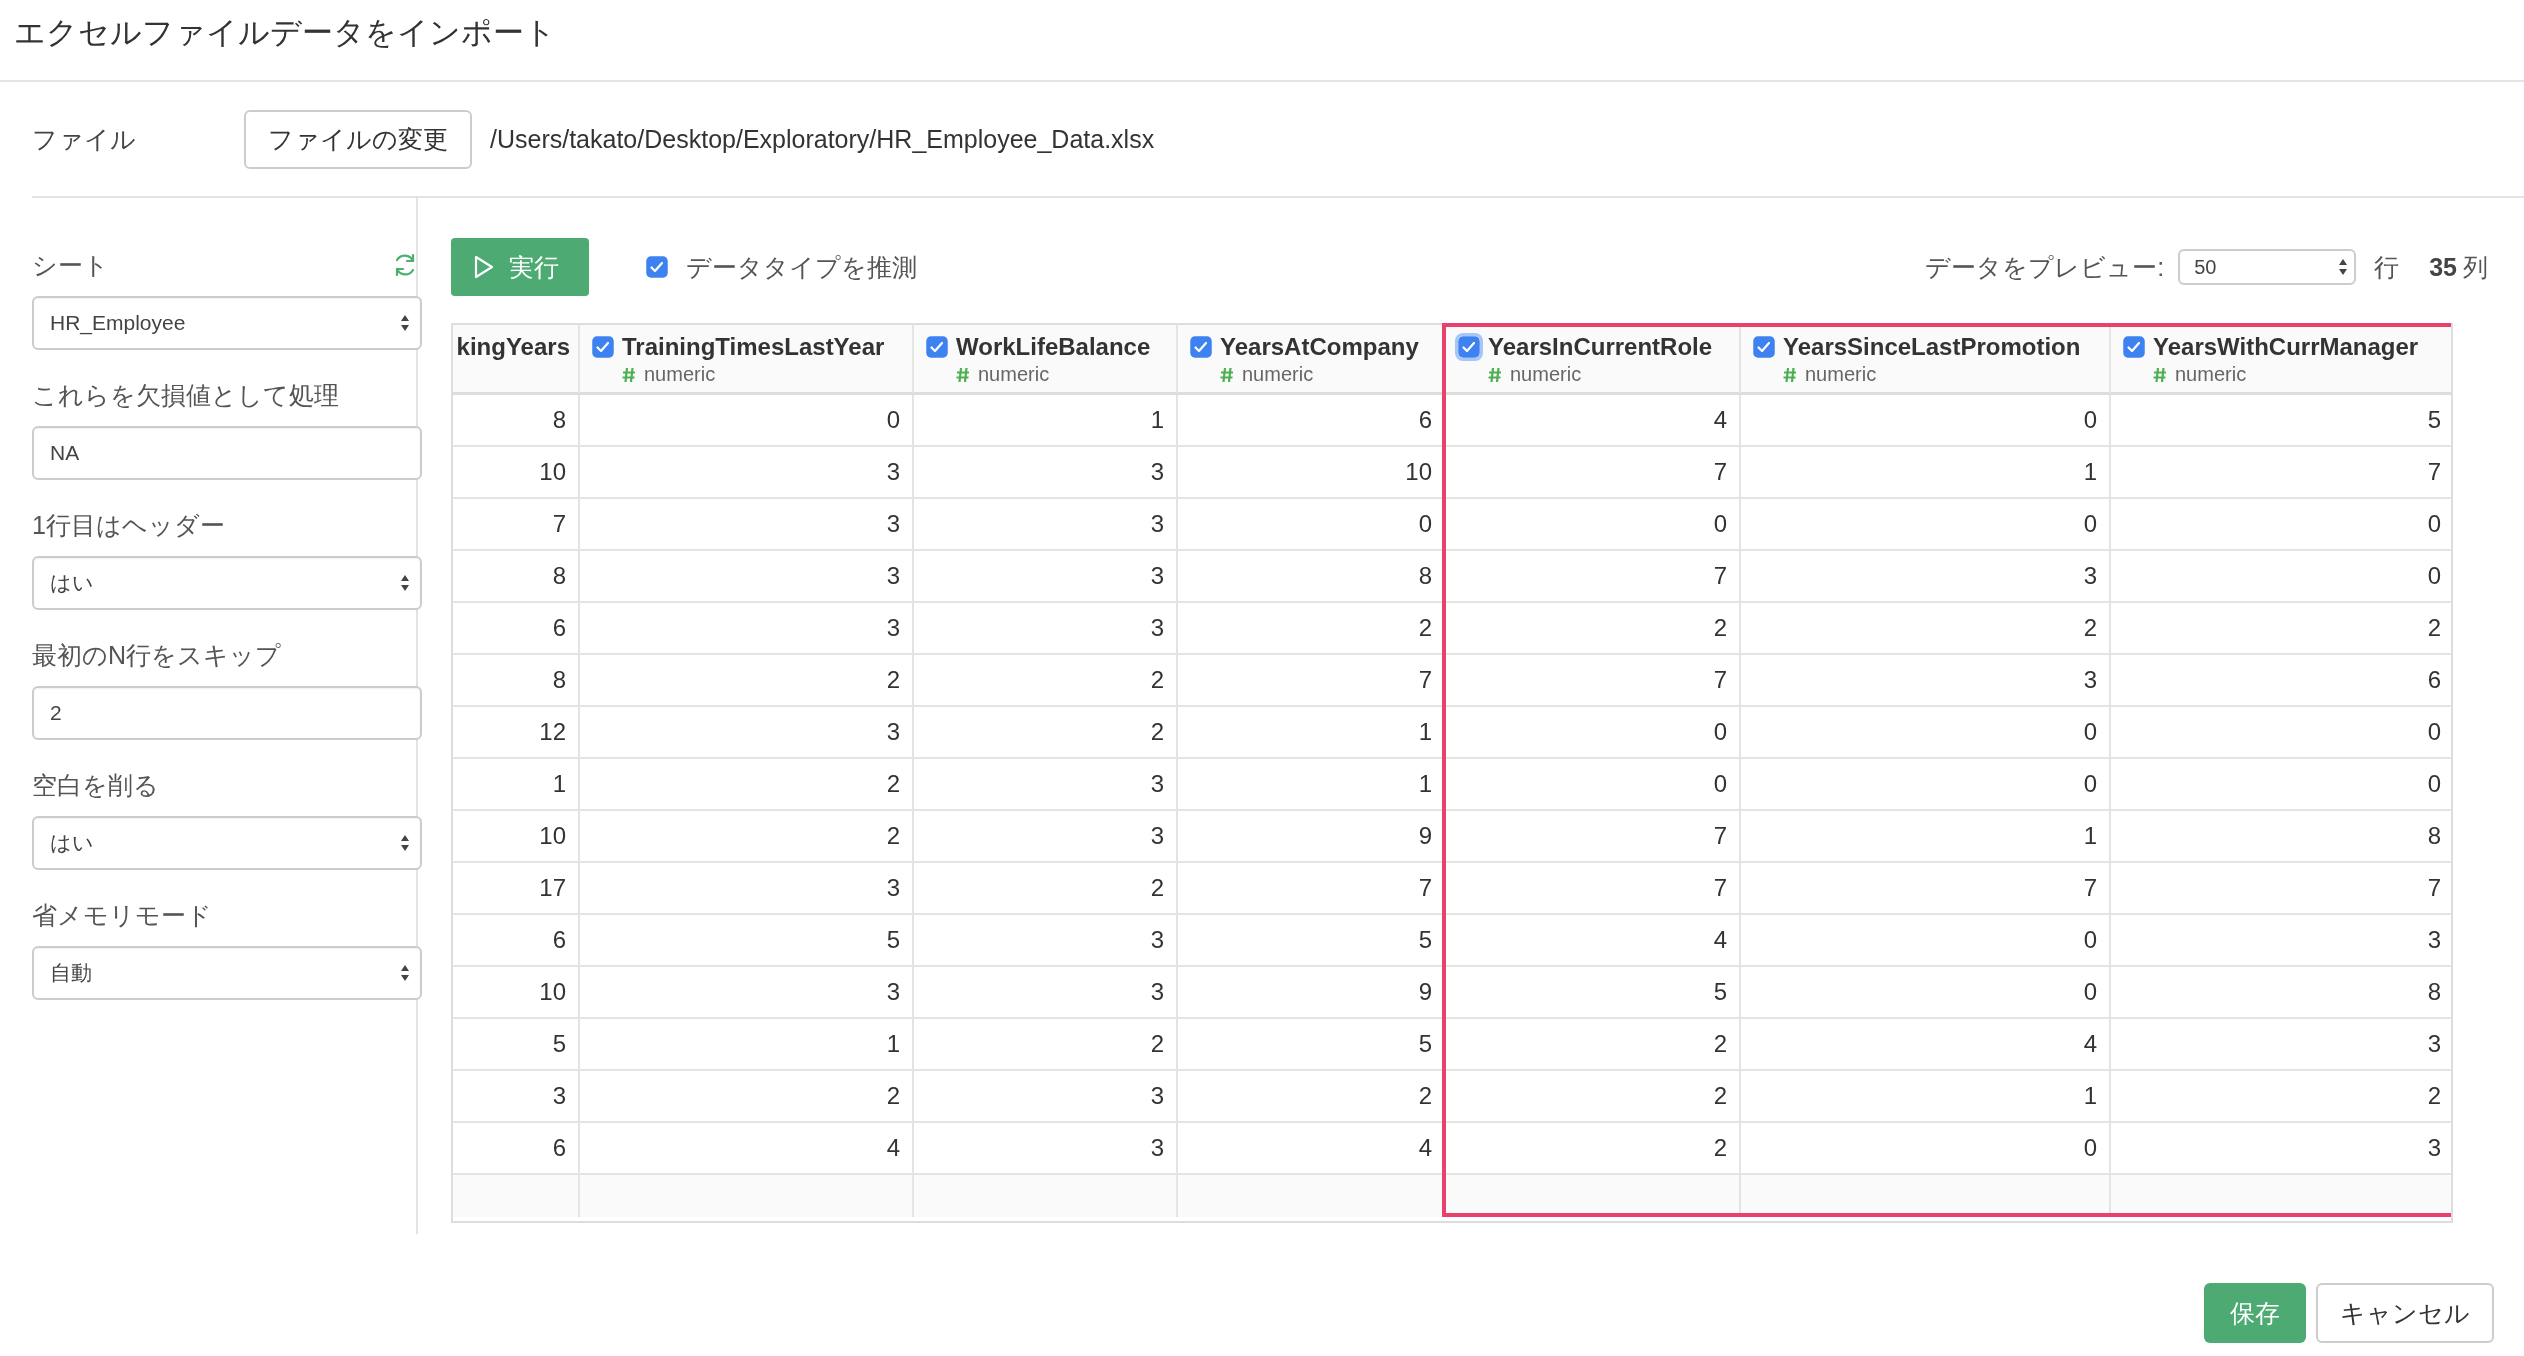  I want to click on field-label: 空白を削る, so click(95, 785).